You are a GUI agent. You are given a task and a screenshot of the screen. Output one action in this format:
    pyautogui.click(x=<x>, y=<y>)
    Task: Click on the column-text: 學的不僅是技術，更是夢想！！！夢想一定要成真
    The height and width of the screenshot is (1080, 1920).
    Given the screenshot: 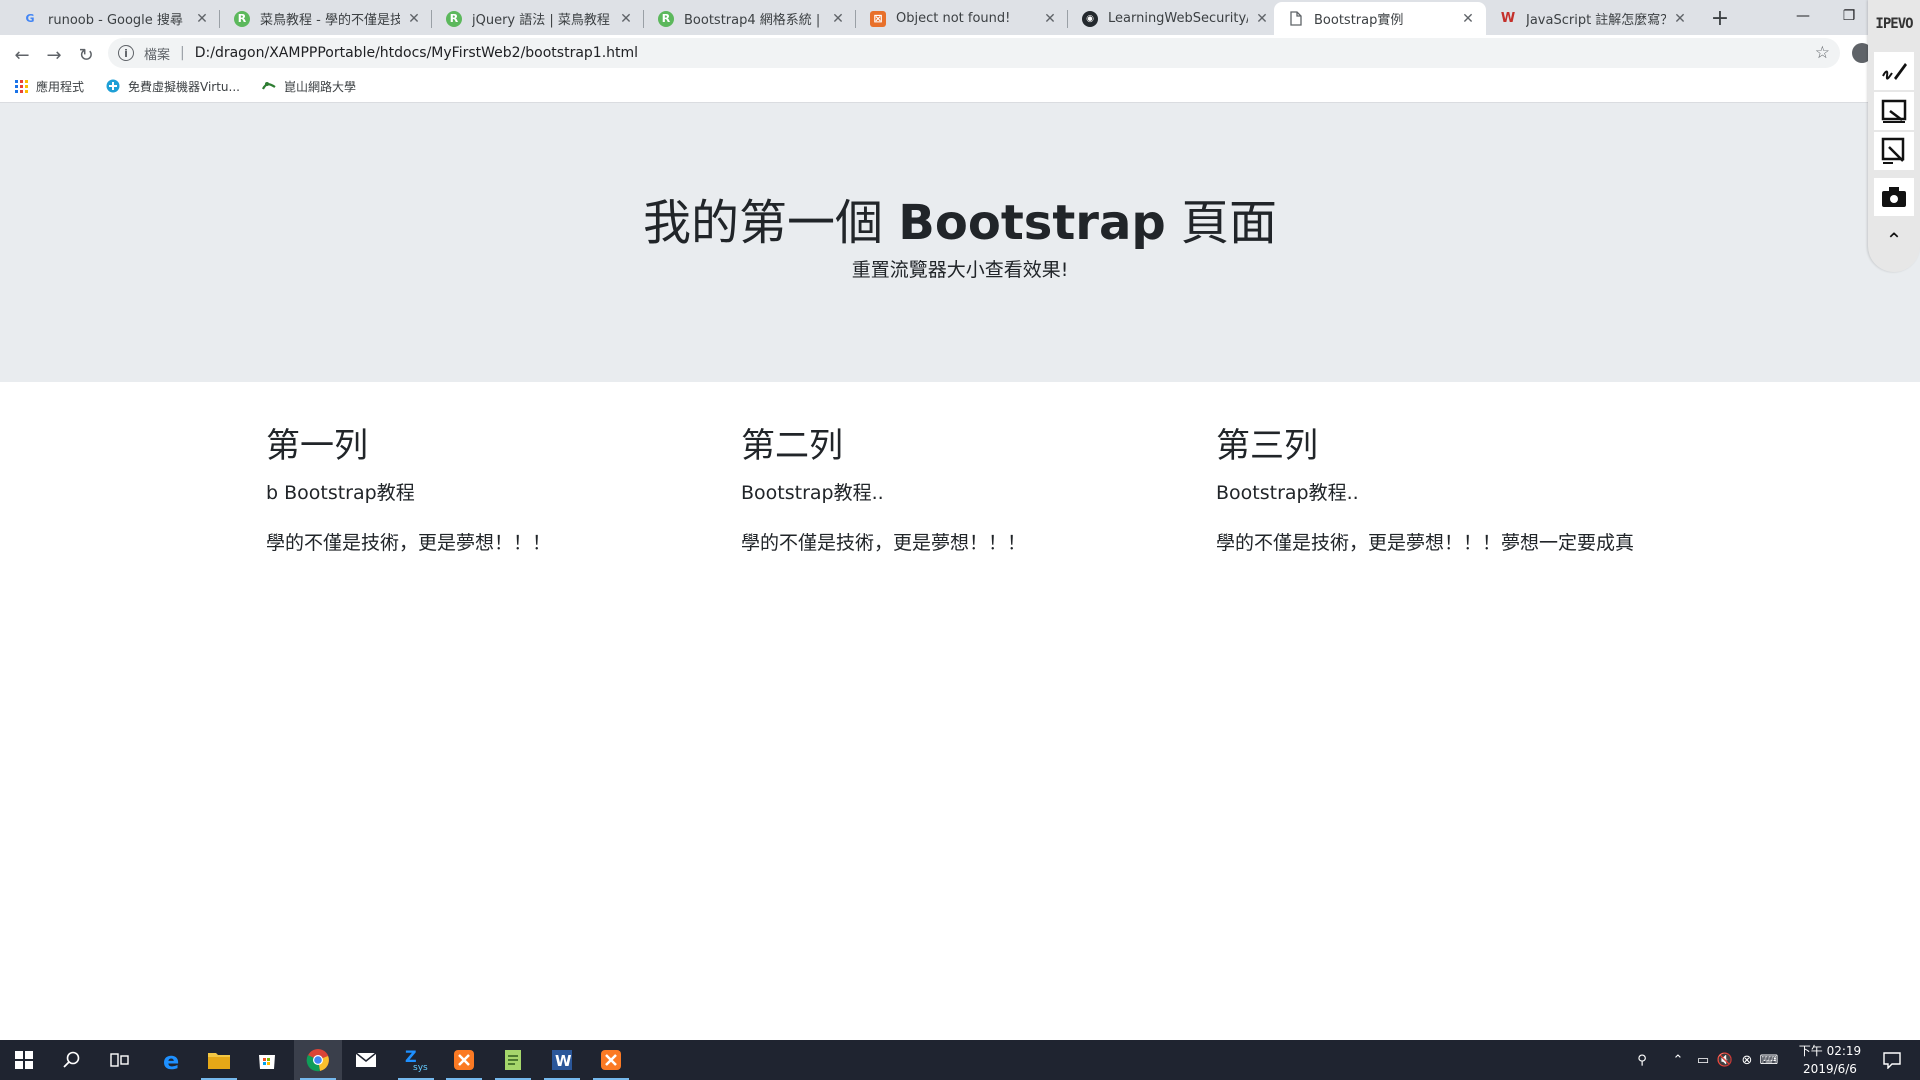 What is the action you would take?
    pyautogui.click(x=1425, y=543)
    